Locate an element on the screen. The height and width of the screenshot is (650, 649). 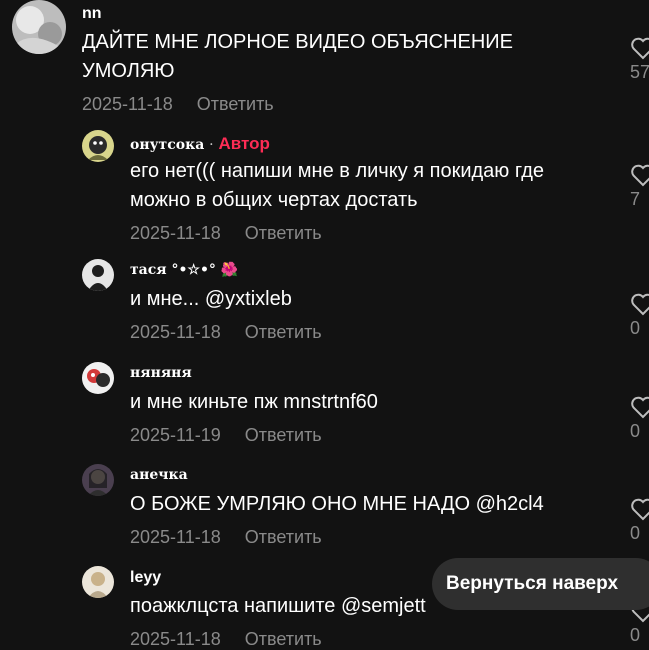
comment-text: и мне киньте пж mnstrtnf60 is located at coordinates (254, 402).